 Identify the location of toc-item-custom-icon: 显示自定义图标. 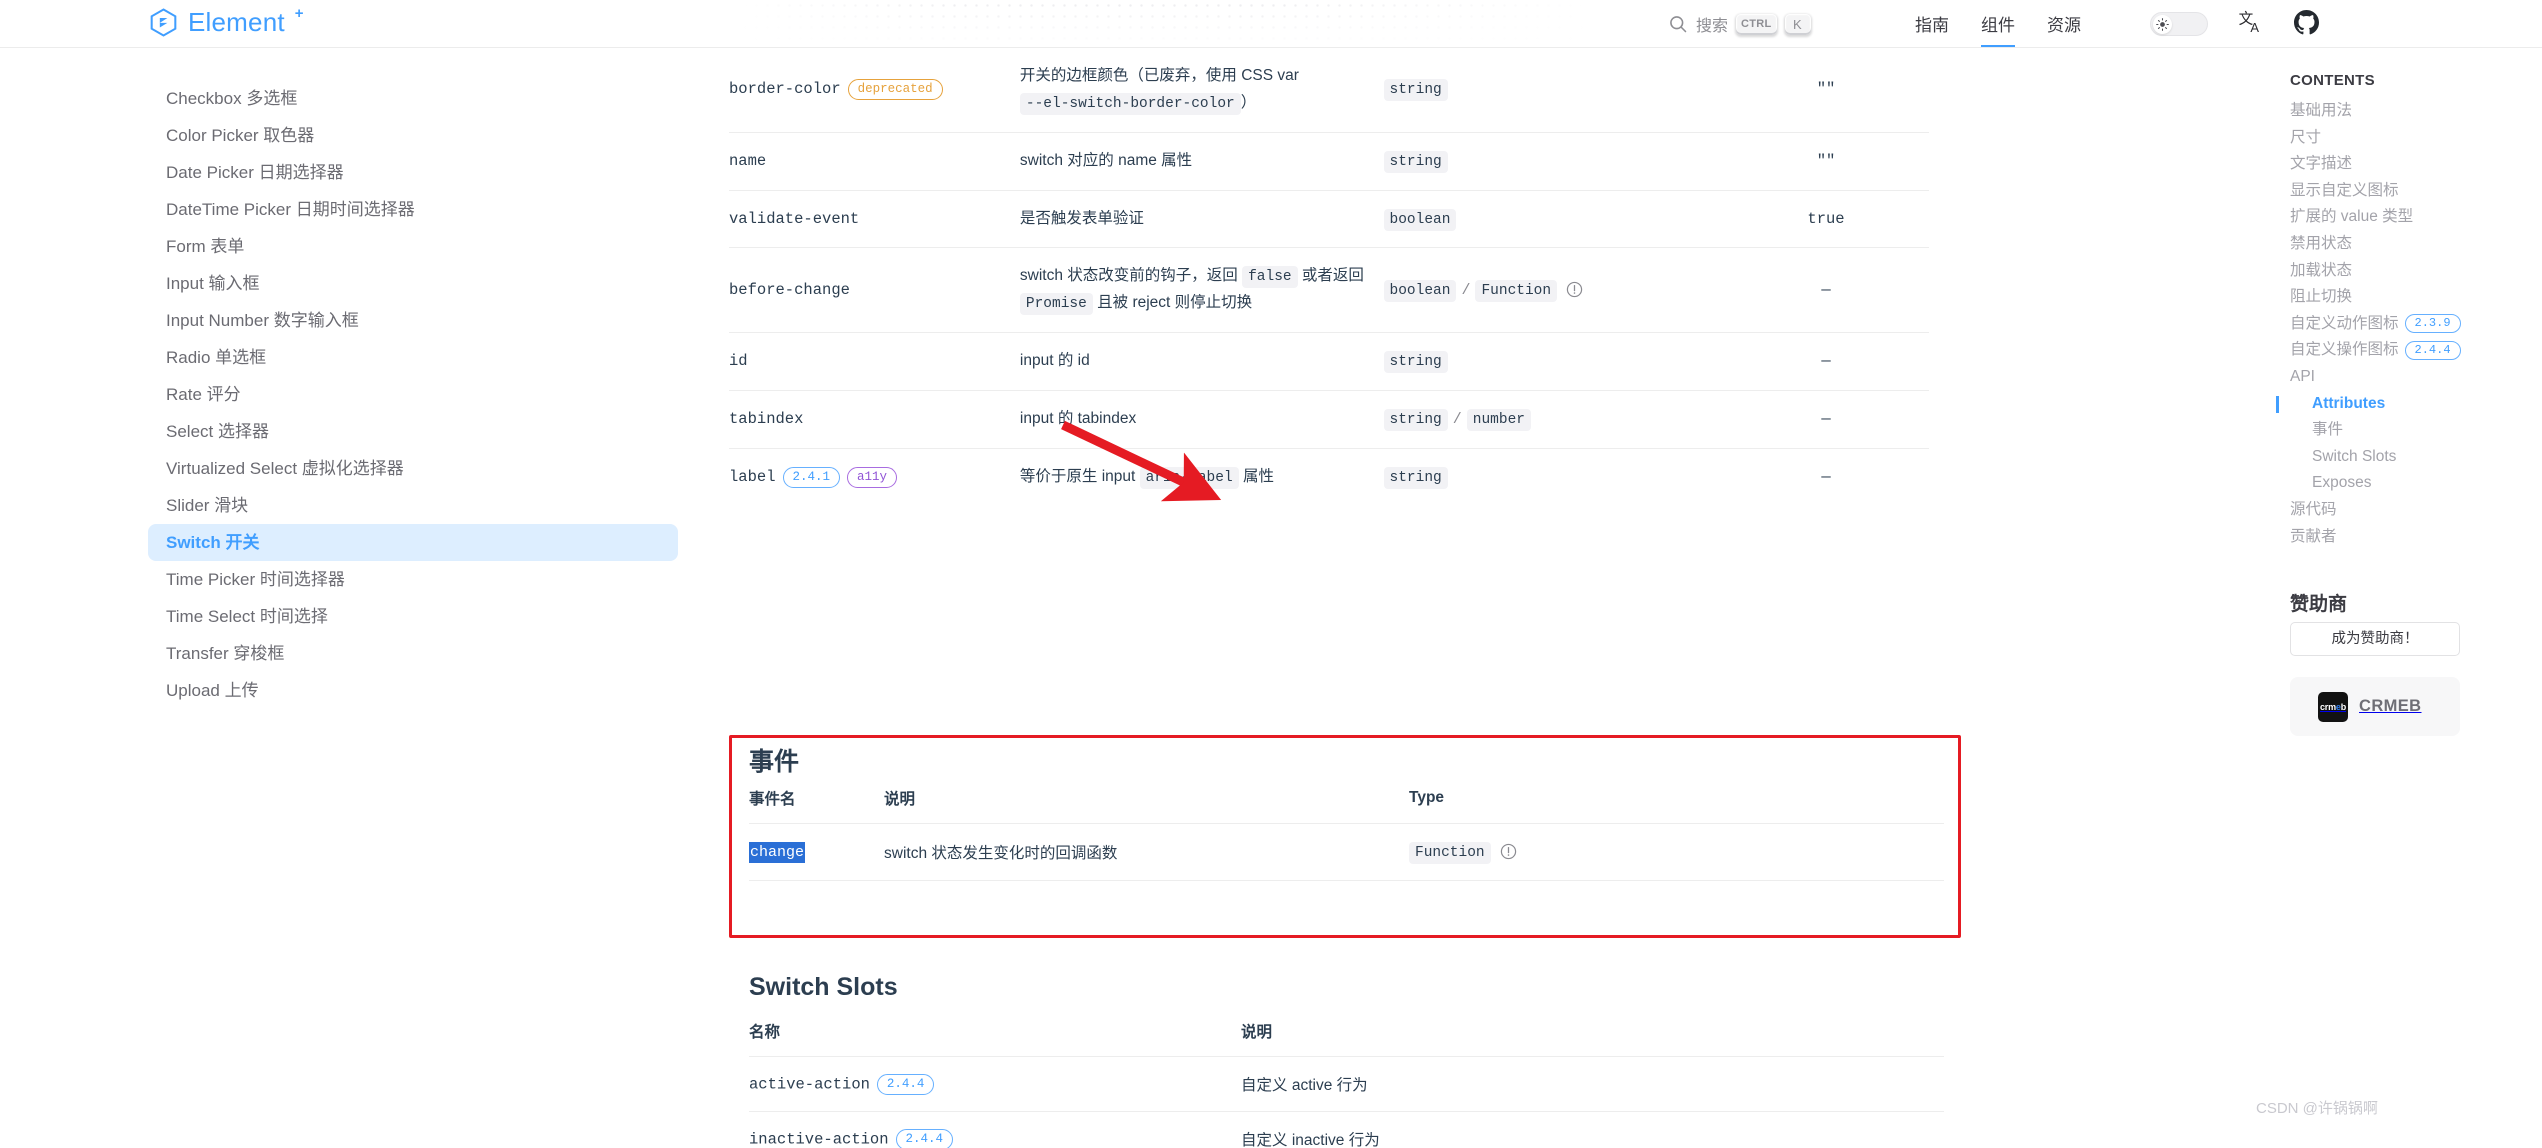
(2415, 191).